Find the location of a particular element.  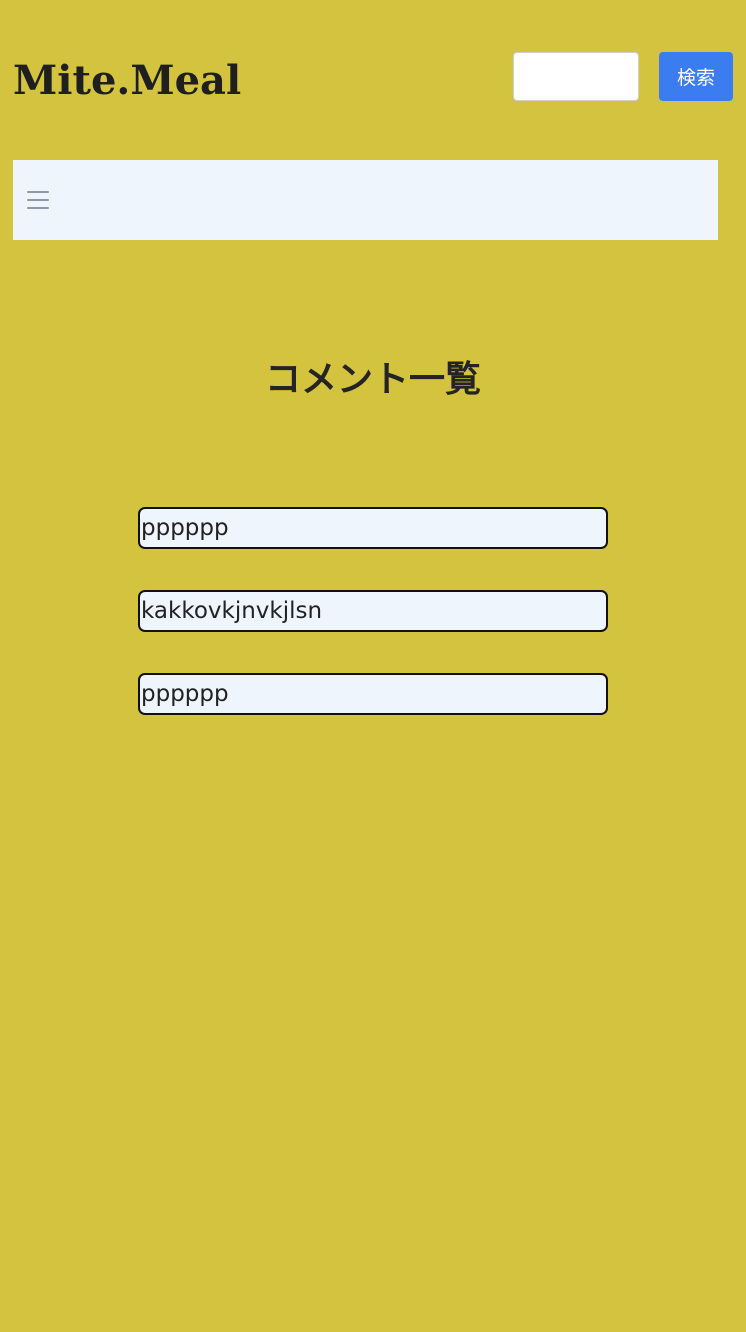

search-button: 検索 is located at coordinates (696, 76).